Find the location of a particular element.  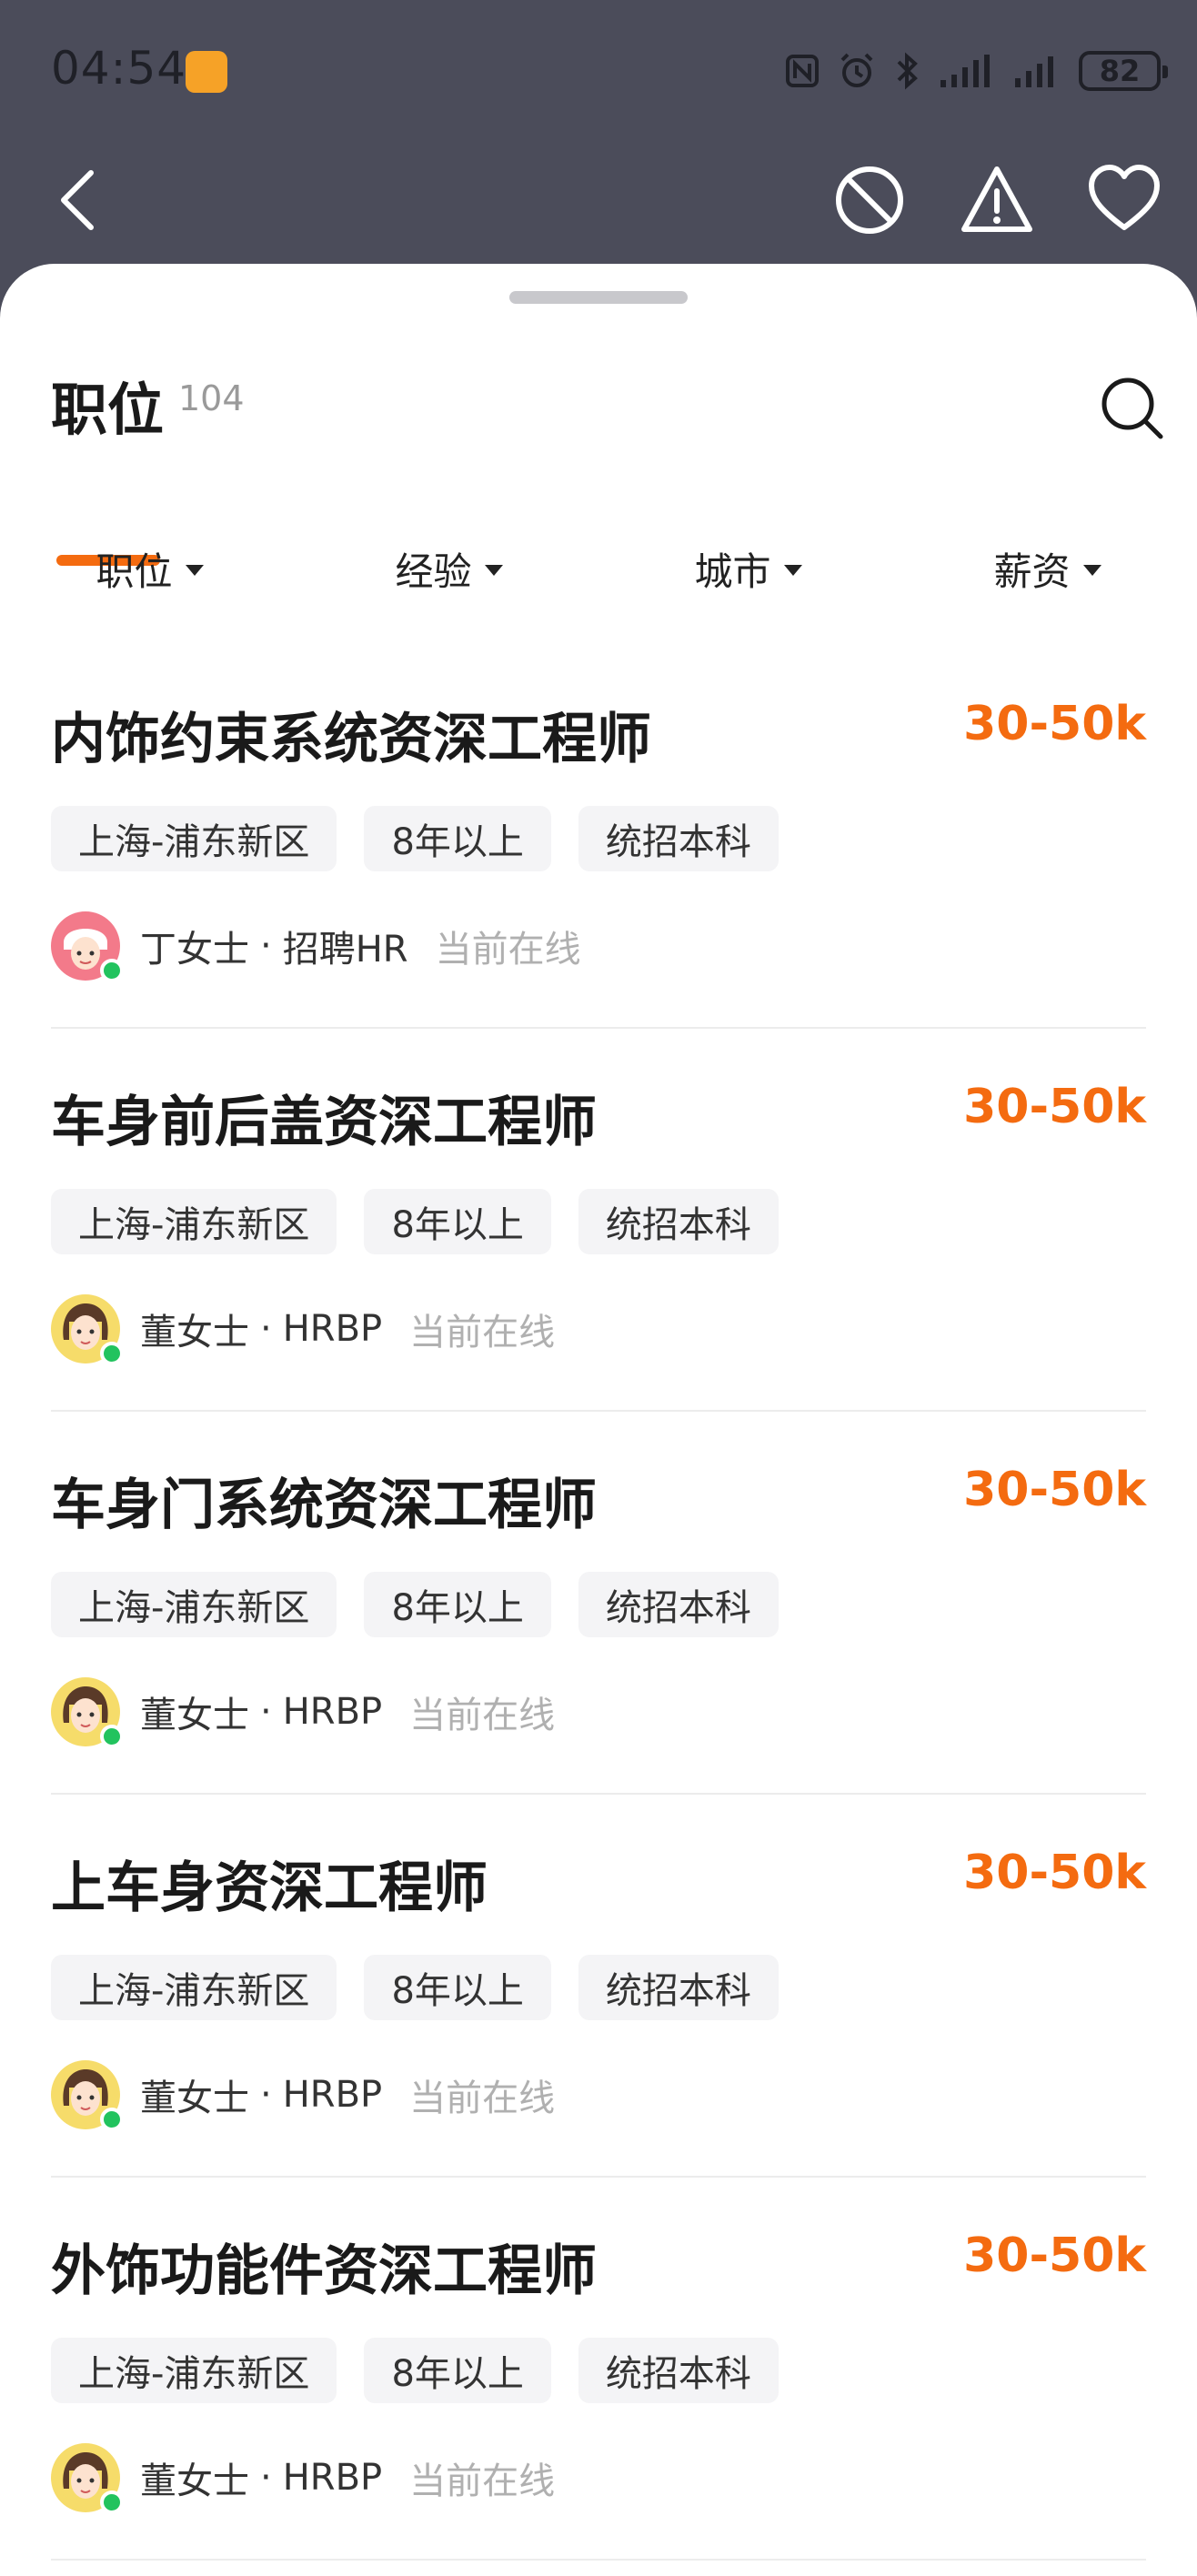

search-icon is located at coordinates (1132, 408).